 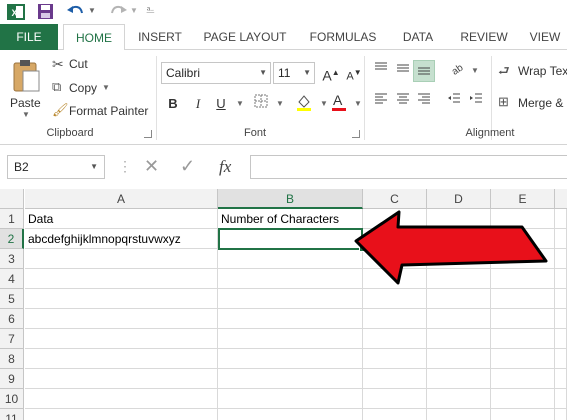 What do you see at coordinates (245, 37) in the screenshot?
I see `tab-page-layout: PAGE LAYOUT` at bounding box center [245, 37].